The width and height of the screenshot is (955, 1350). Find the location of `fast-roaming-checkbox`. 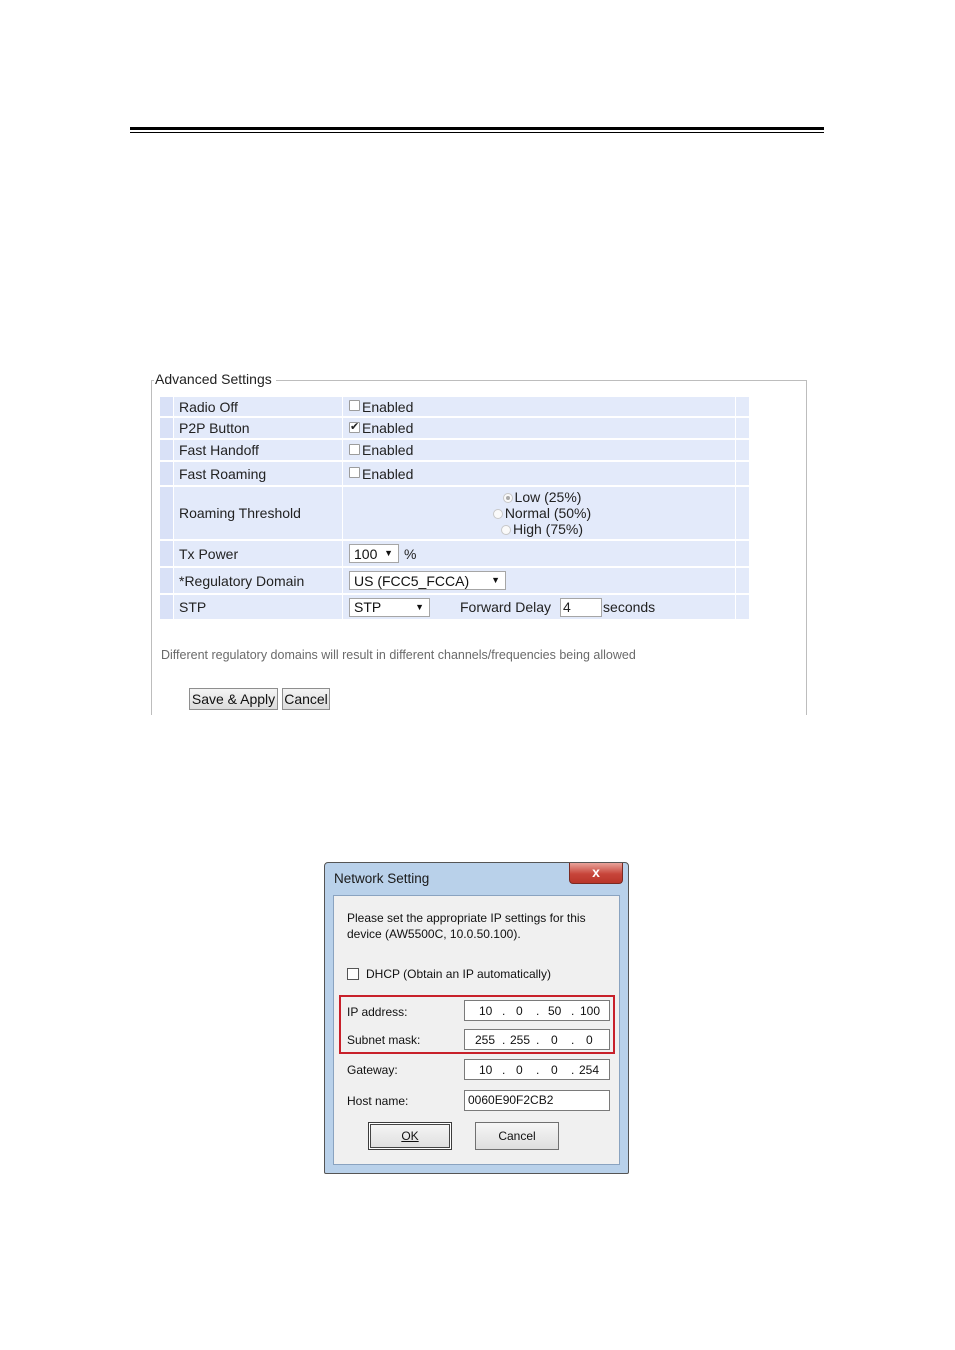

fast-roaming-checkbox is located at coordinates (354, 472).